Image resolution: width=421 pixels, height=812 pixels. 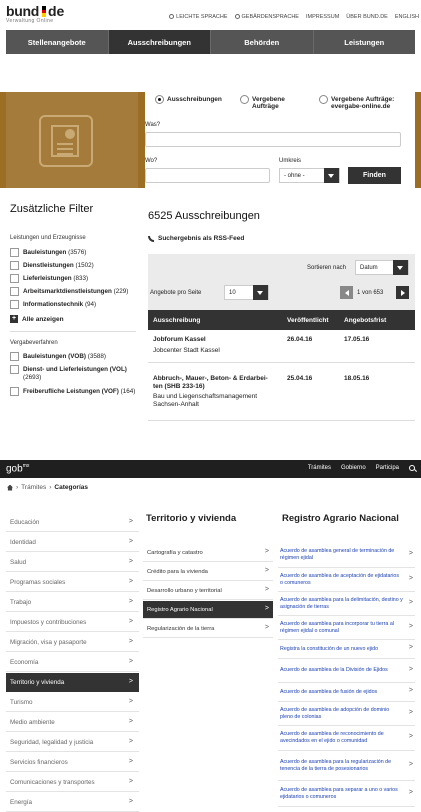 What do you see at coordinates (72, 802) in the screenshot?
I see `category-item: Energía >` at bounding box center [72, 802].